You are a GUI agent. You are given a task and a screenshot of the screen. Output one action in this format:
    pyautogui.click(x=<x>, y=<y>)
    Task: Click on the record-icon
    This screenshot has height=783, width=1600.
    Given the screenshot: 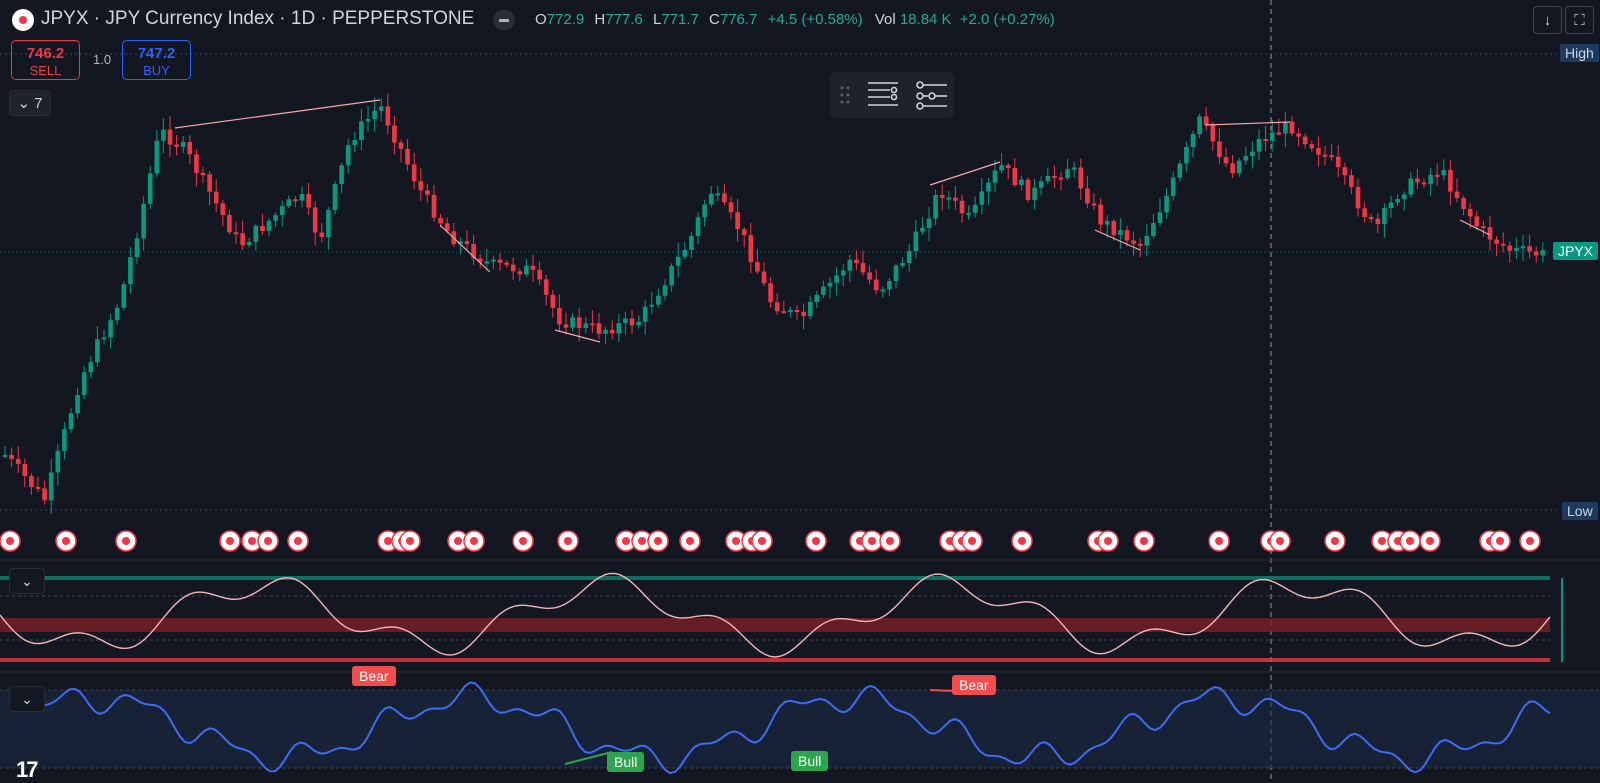 What is the action you would take?
    pyautogui.click(x=23, y=20)
    